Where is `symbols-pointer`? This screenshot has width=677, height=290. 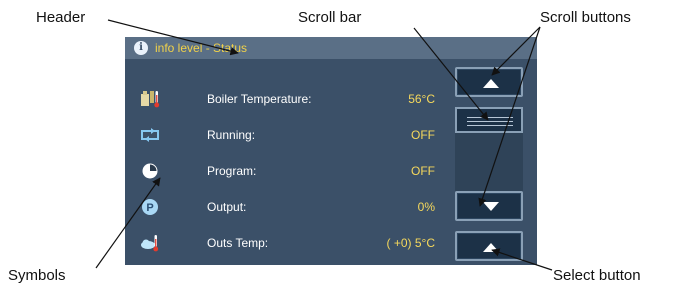 symbols-pointer is located at coordinates (128, 223).